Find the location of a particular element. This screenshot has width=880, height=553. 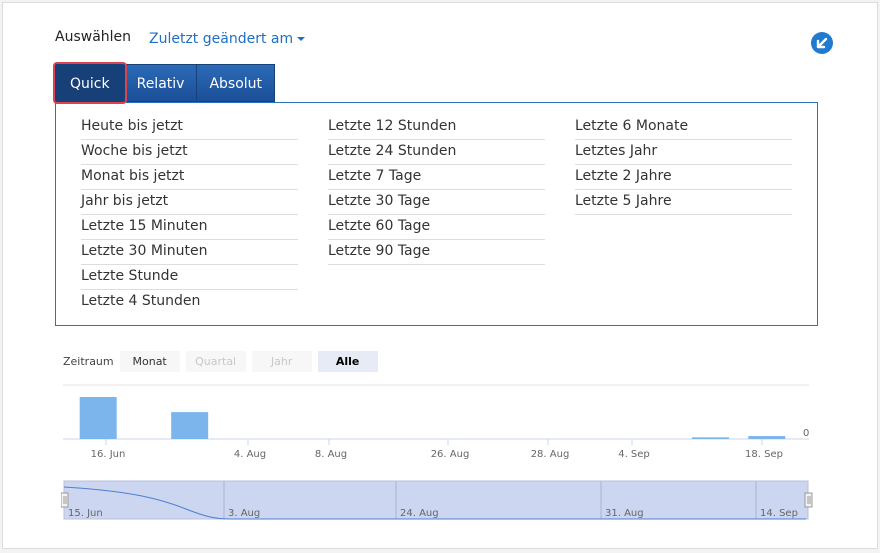

quick-range-item: Letzte 24 Stunden is located at coordinates (436, 152).